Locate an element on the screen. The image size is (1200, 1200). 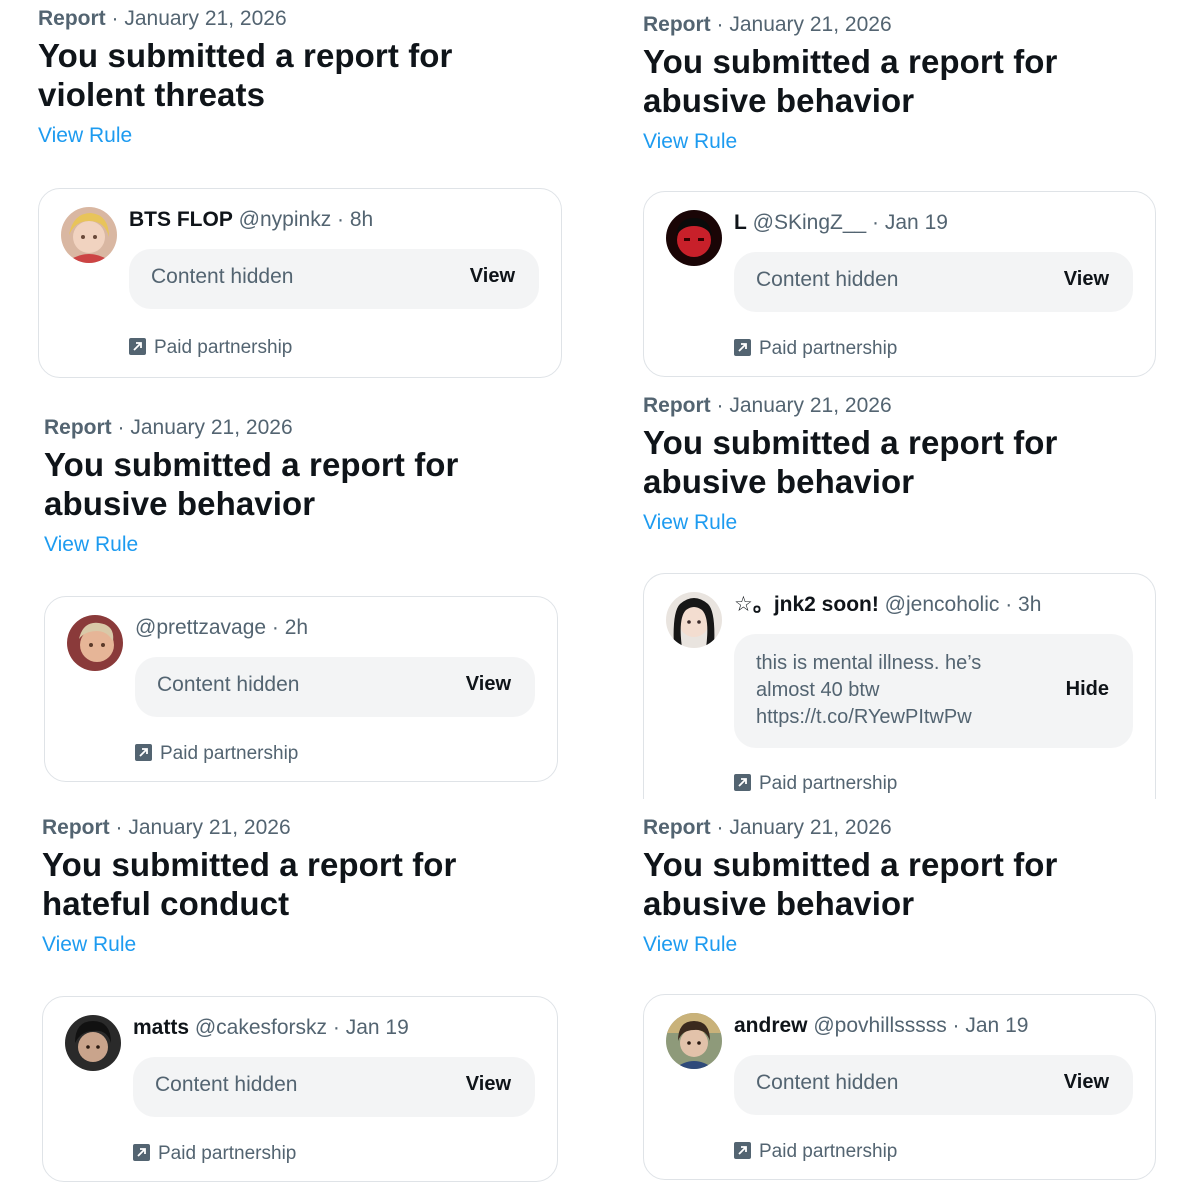
user-handle: @povhillsssss is located at coordinates (877, 1025).